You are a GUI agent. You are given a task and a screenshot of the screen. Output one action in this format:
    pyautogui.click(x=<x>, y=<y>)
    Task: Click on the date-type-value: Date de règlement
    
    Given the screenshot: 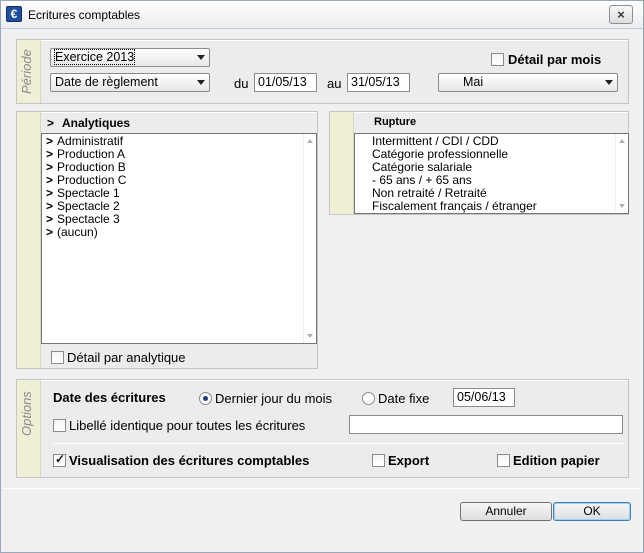 What is the action you would take?
    pyautogui.click(x=106, y=82)
    